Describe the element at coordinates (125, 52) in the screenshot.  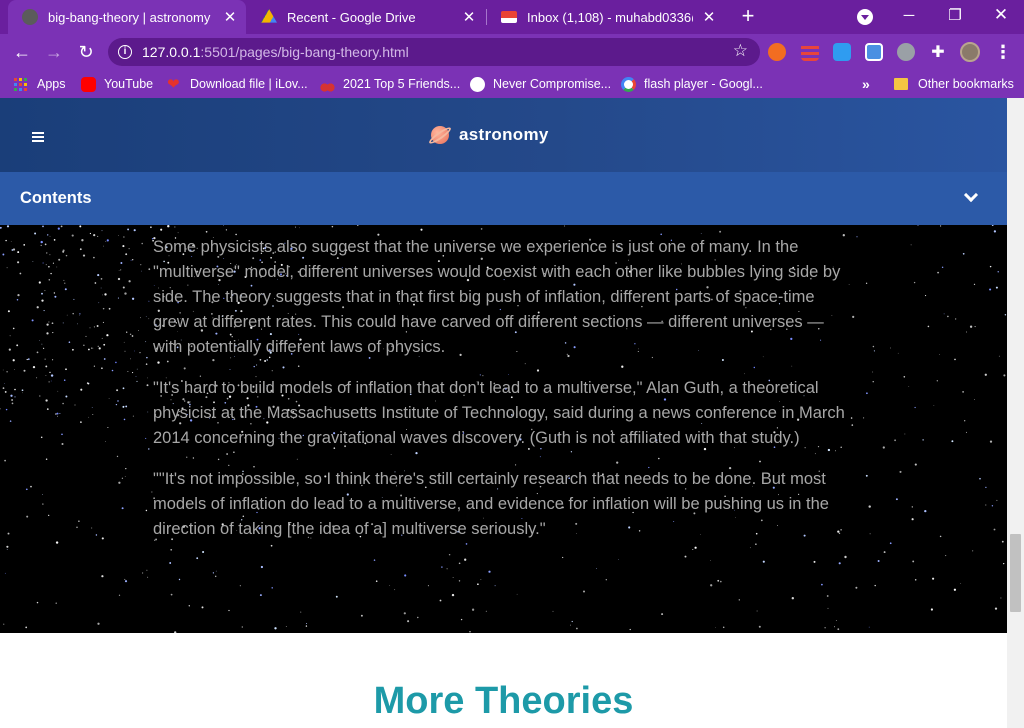
I see `site-info-icon: i` at that location.